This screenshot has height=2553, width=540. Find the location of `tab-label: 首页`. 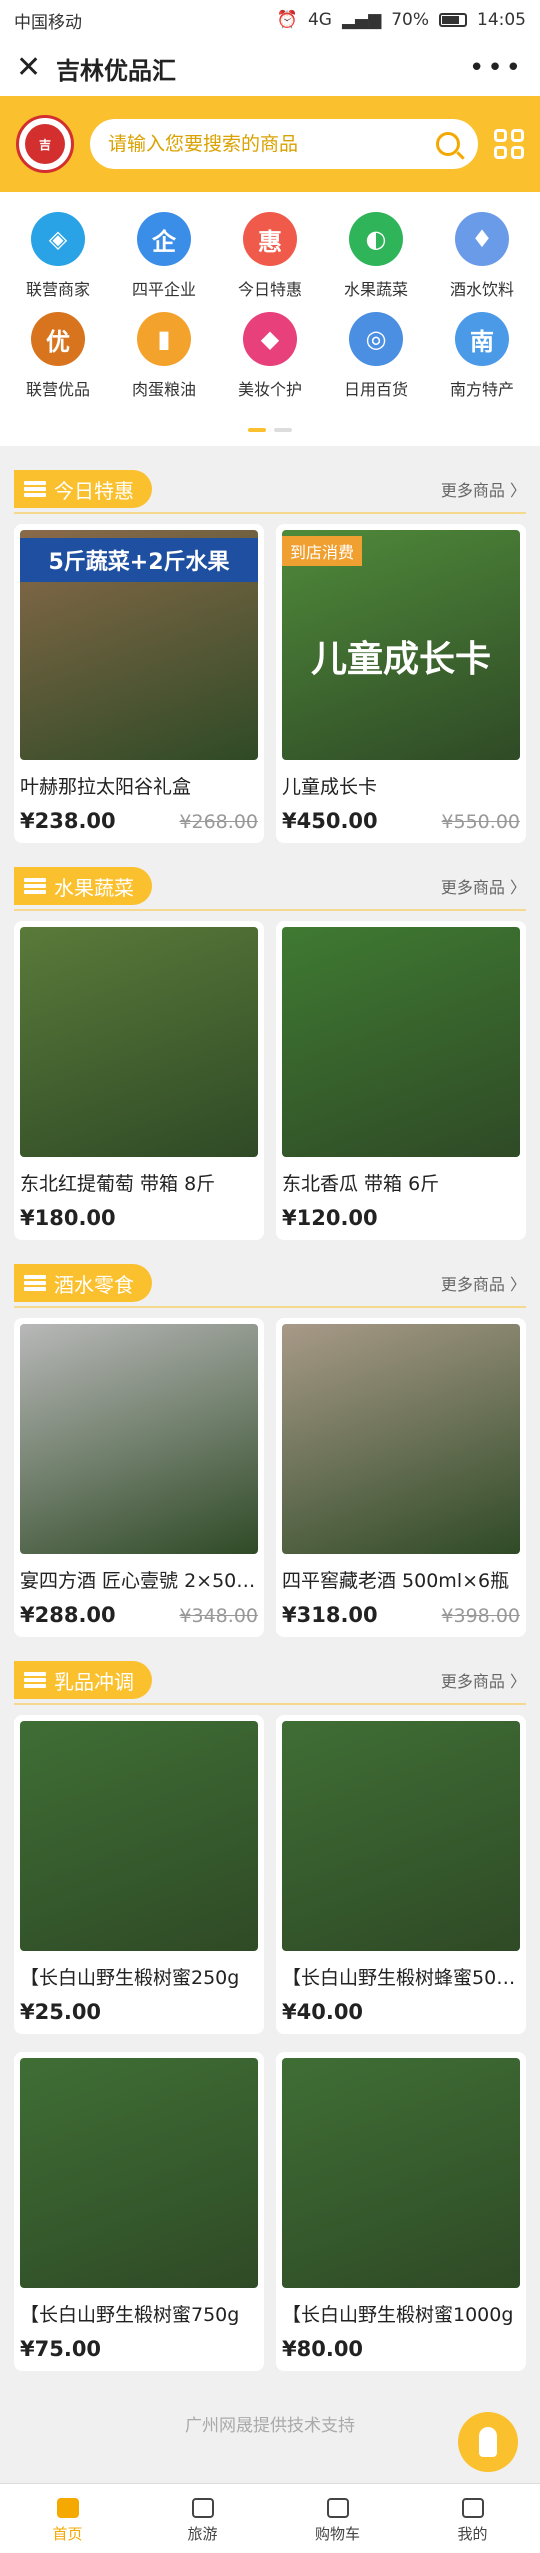

tab-label: 首页 is located at coordinates (67, 2534).